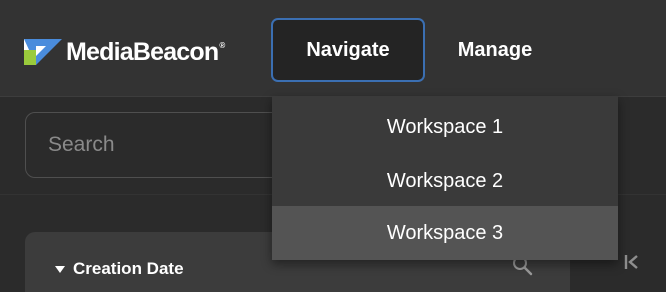 This screenshot has width=666, height=292. I want to click on facet-header: Creation Date, so click(119, 269).